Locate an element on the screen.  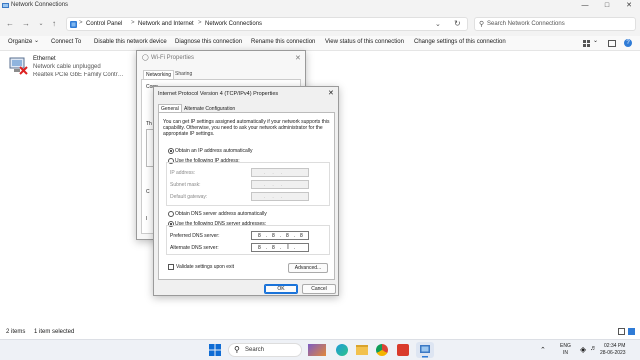
details-view-icon is located at coordinates (621, 331).